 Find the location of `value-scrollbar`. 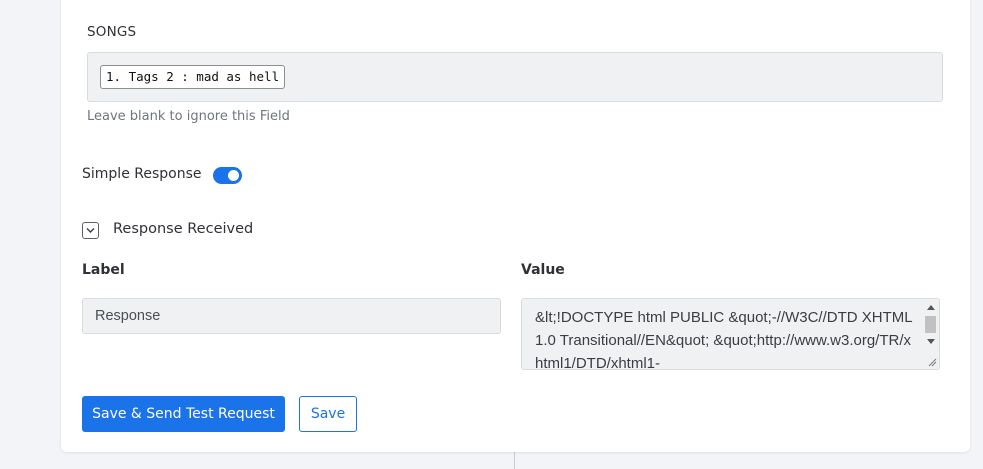

value-scrollbar is located at coordinates (930, 325).